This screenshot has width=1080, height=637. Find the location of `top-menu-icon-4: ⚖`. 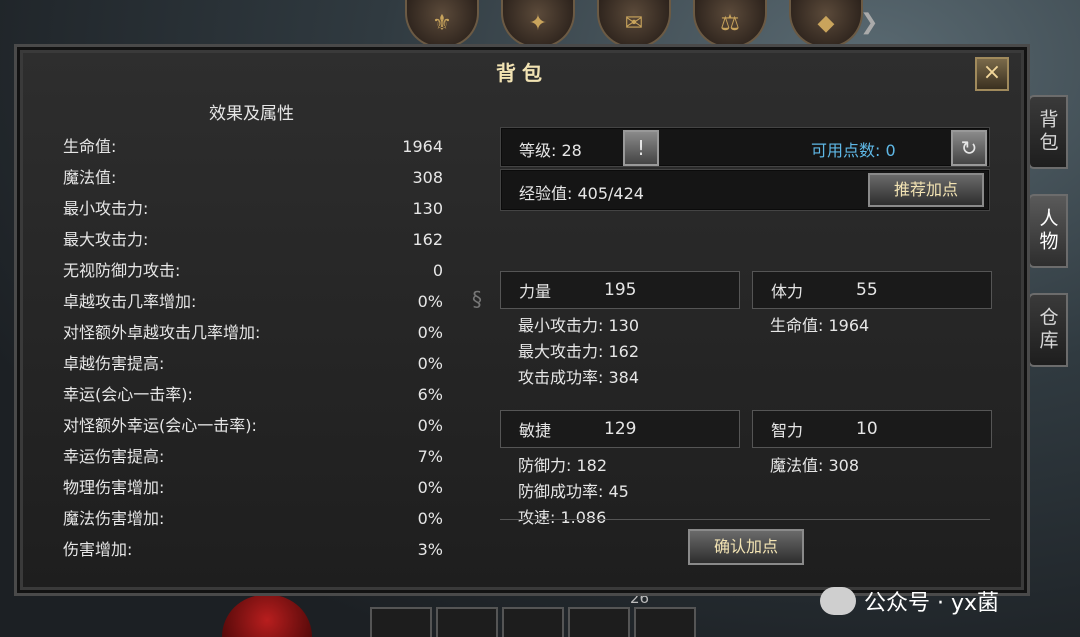

top-menu-icon-4: ⚖ is located at coordinates (730, 24).